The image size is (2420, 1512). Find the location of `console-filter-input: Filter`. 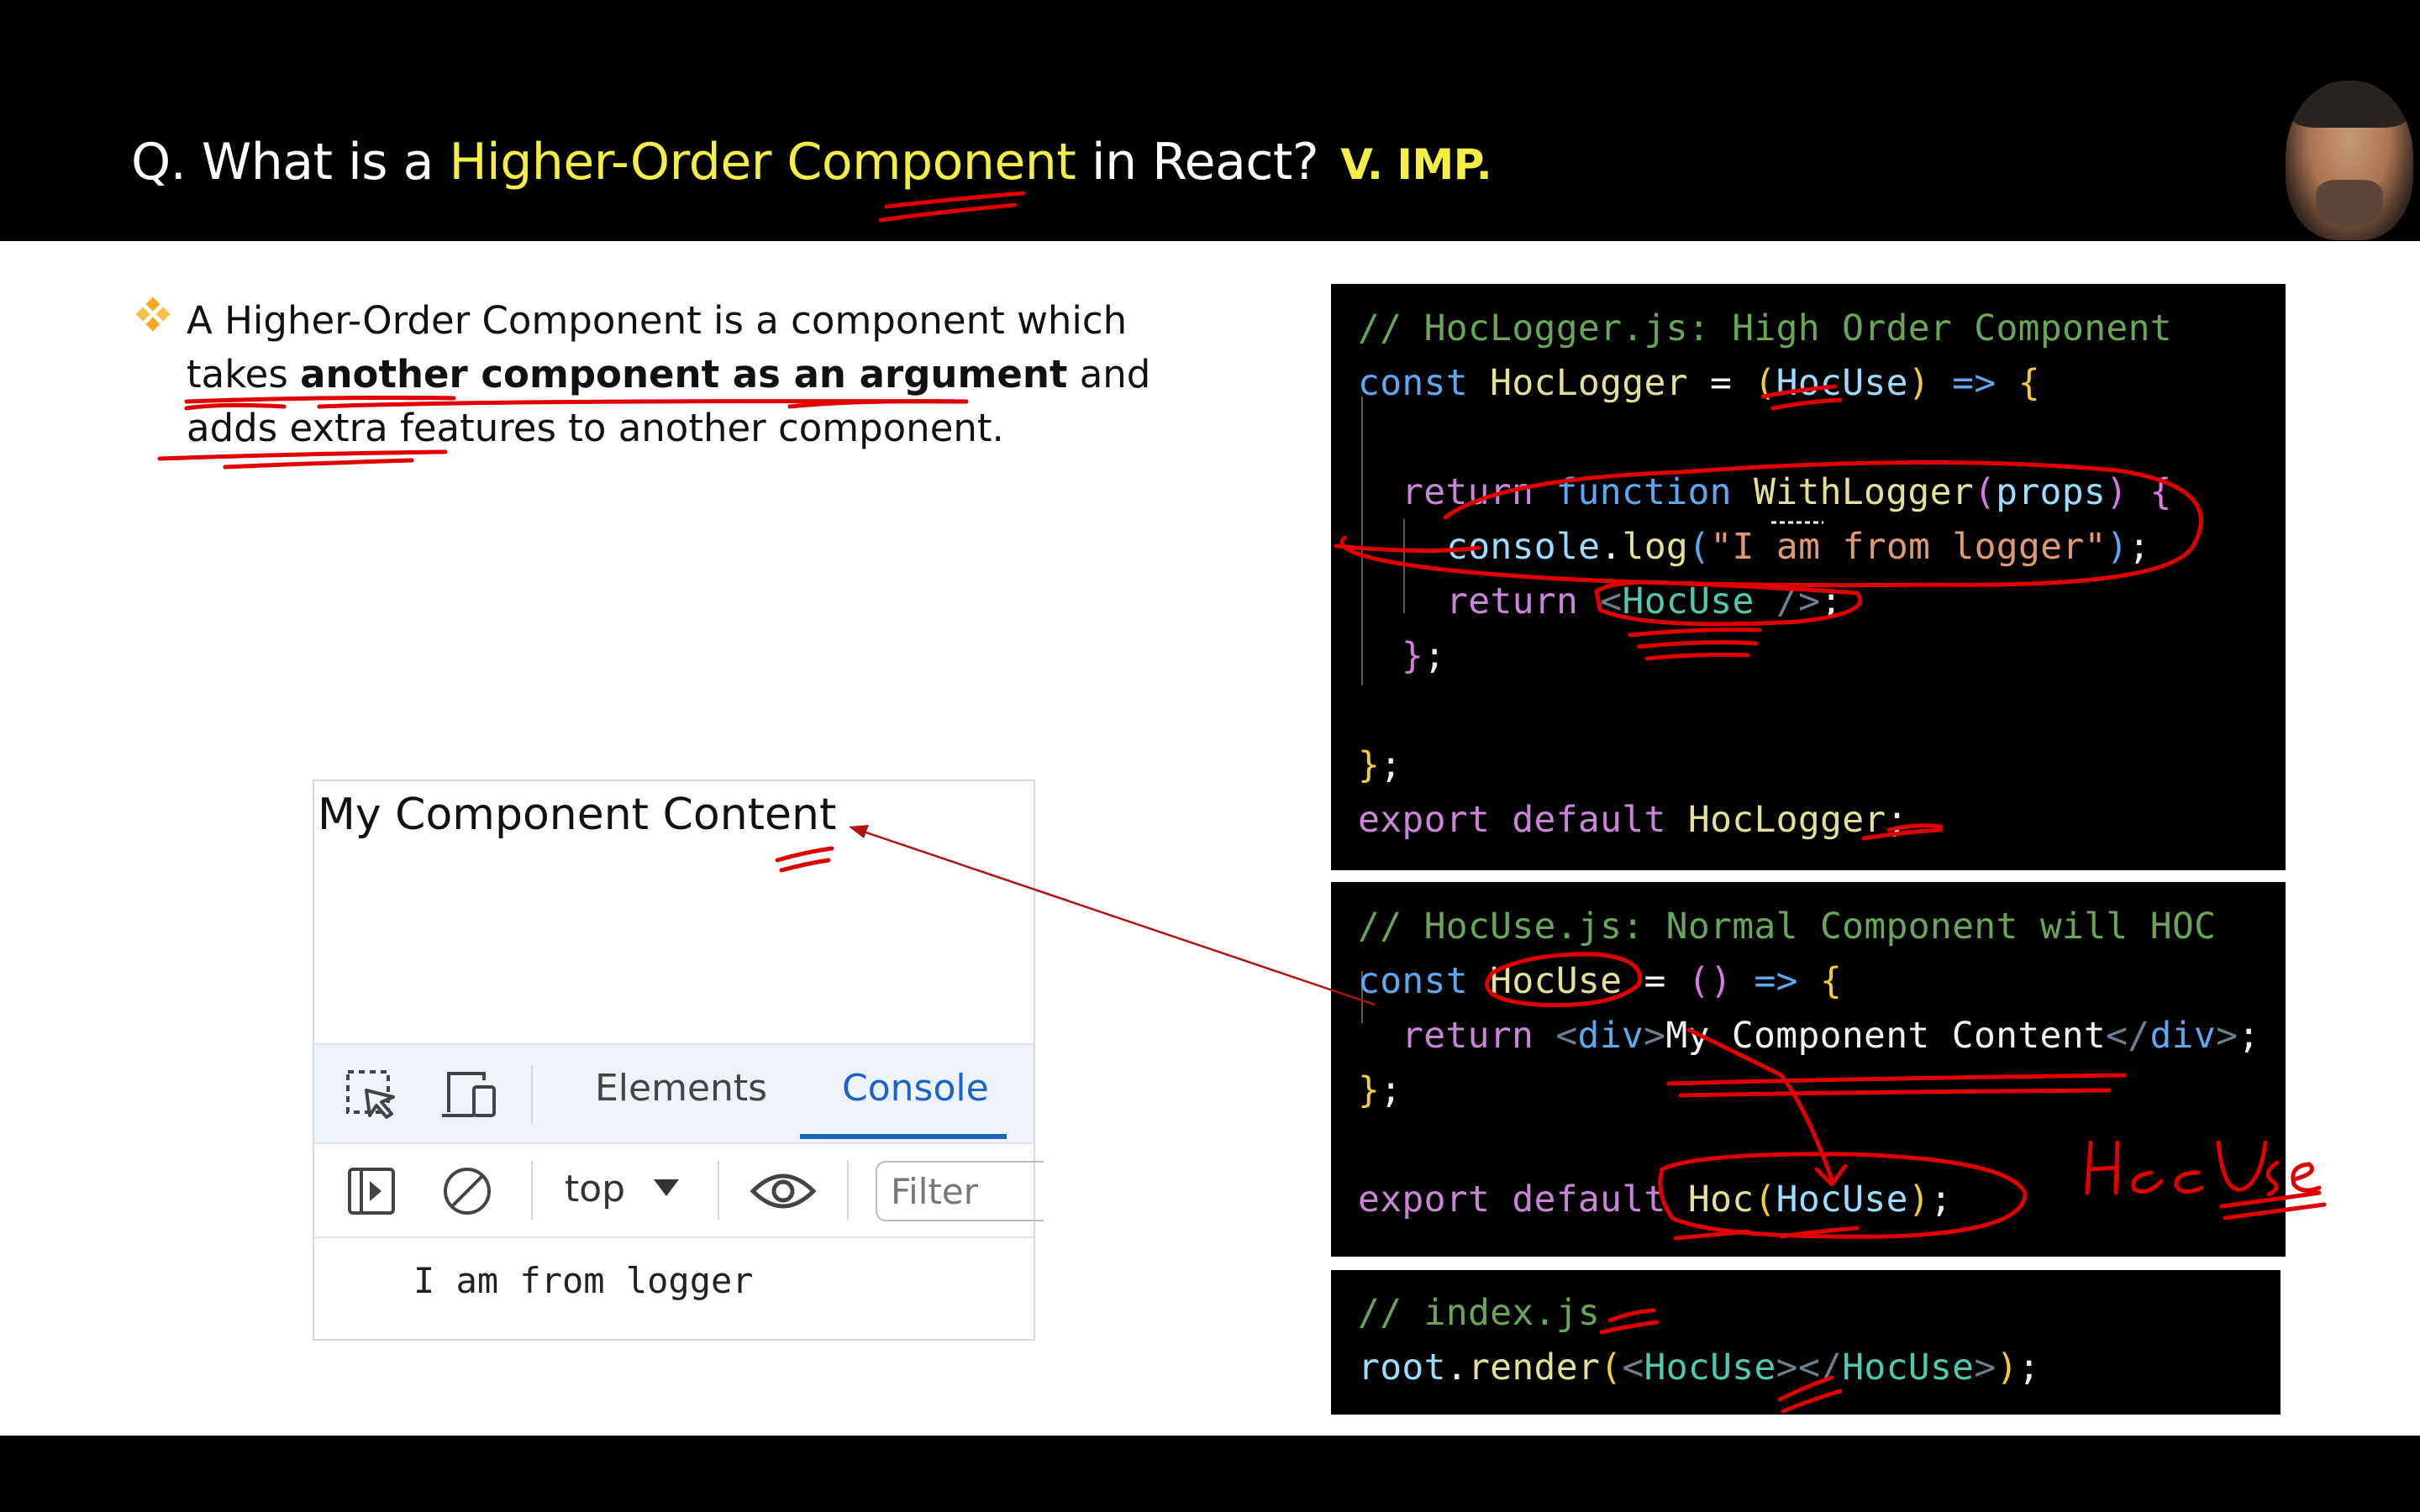

console-filter-input: Filter is located at coordinates (960, 1191).